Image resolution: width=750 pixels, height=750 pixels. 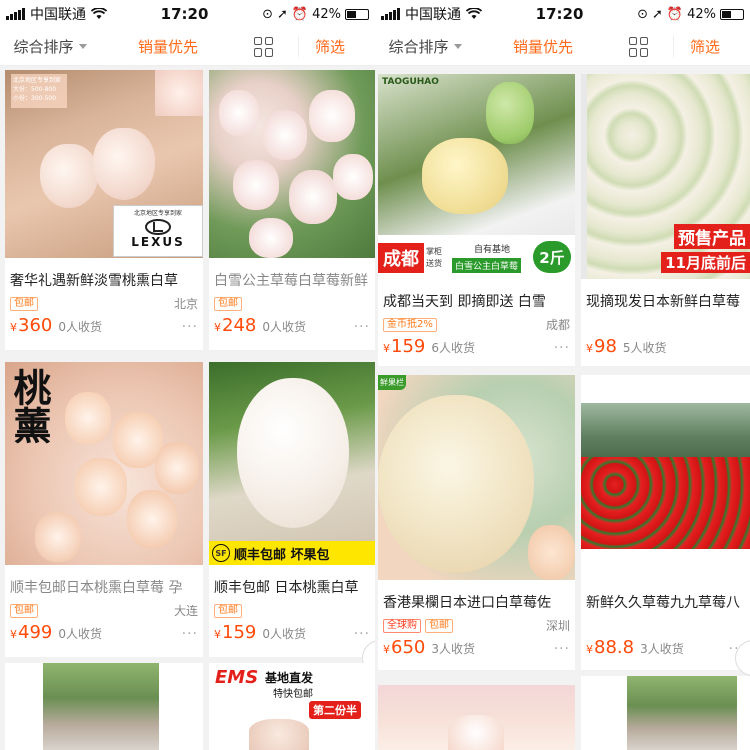 I want to click on product-location: 北京, so click(x=185, y=304).